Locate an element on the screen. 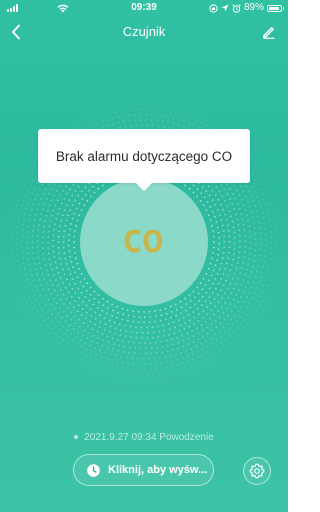  alarm-status-tooltip: Brak alarmu dotyczącego CO is located at coordinates (144, 160).